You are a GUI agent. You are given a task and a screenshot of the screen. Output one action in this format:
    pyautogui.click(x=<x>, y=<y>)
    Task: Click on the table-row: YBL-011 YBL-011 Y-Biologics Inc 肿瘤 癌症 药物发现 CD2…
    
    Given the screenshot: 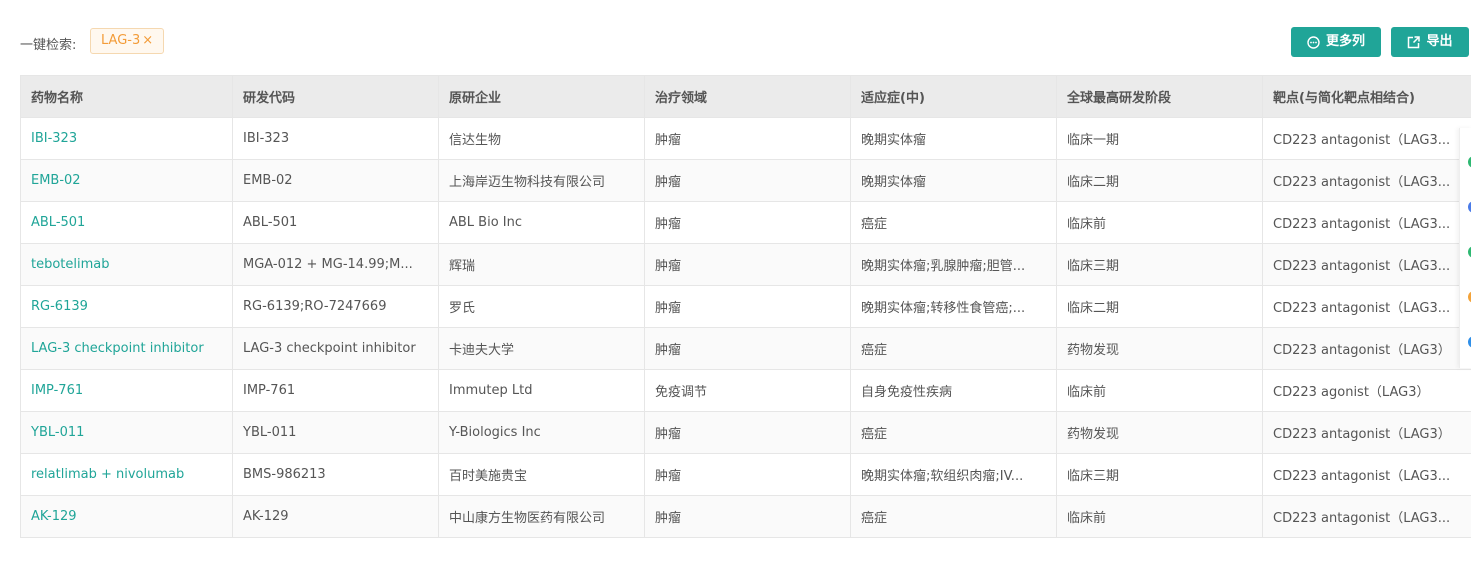 What is the action you would take?
    pyautogui.click(x=745, y=432)
    